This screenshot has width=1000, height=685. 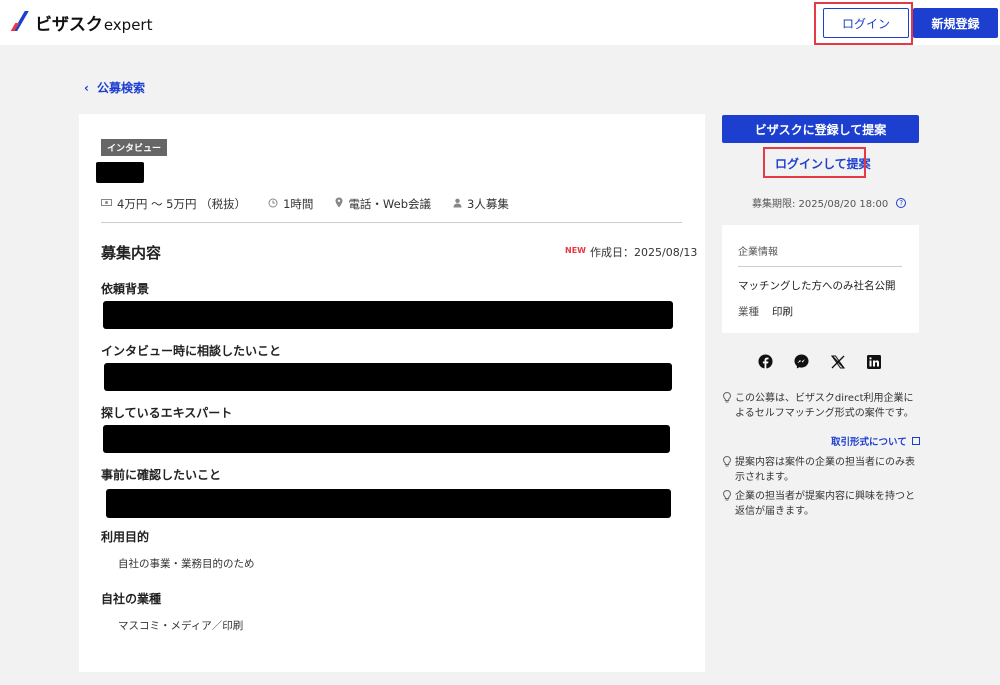 I want to click on person-icon, so click(x=457, y=204).